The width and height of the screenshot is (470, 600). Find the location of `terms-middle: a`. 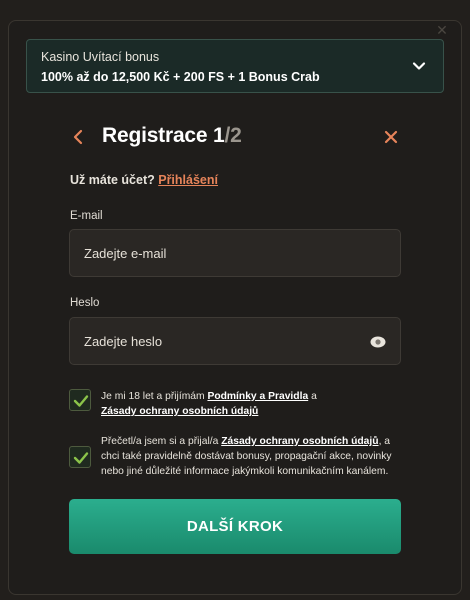

terms-middle: a is located at coordinates (314, 396).